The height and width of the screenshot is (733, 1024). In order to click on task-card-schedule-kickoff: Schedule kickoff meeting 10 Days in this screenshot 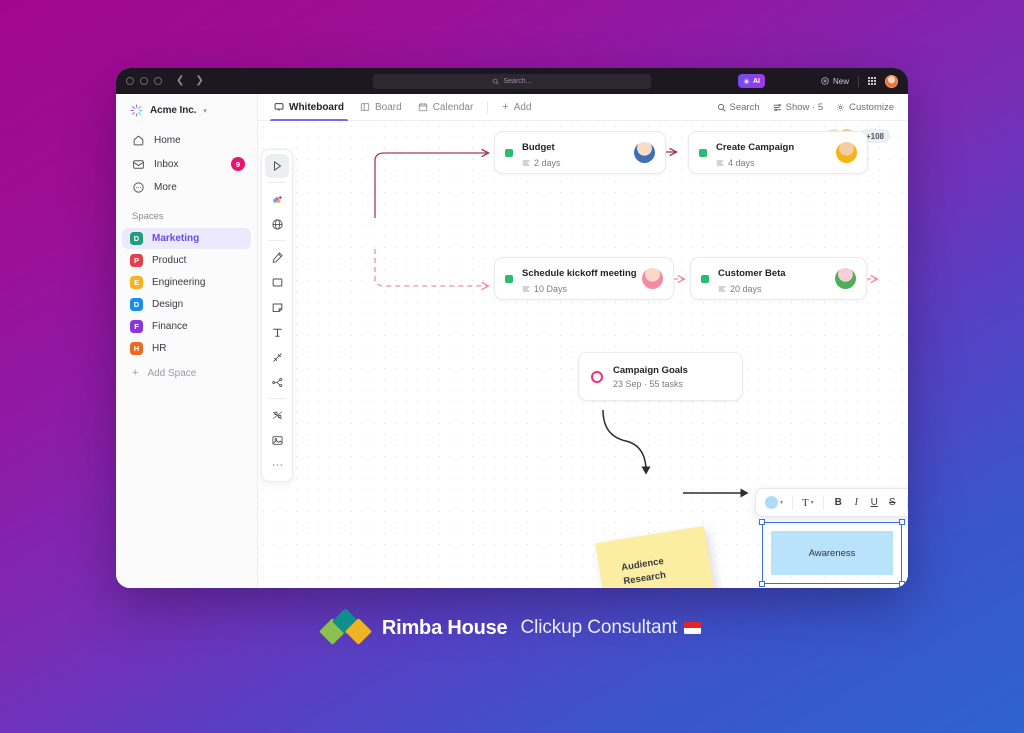, I will do `click(584, 278)`.